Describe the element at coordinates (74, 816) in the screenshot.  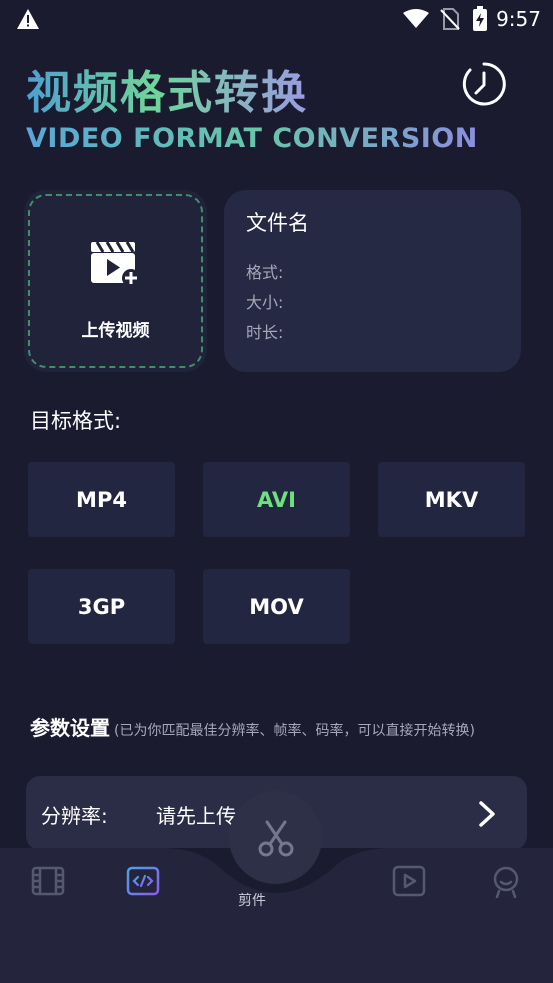
I see `resolution-label: 分辨率:` at that location.